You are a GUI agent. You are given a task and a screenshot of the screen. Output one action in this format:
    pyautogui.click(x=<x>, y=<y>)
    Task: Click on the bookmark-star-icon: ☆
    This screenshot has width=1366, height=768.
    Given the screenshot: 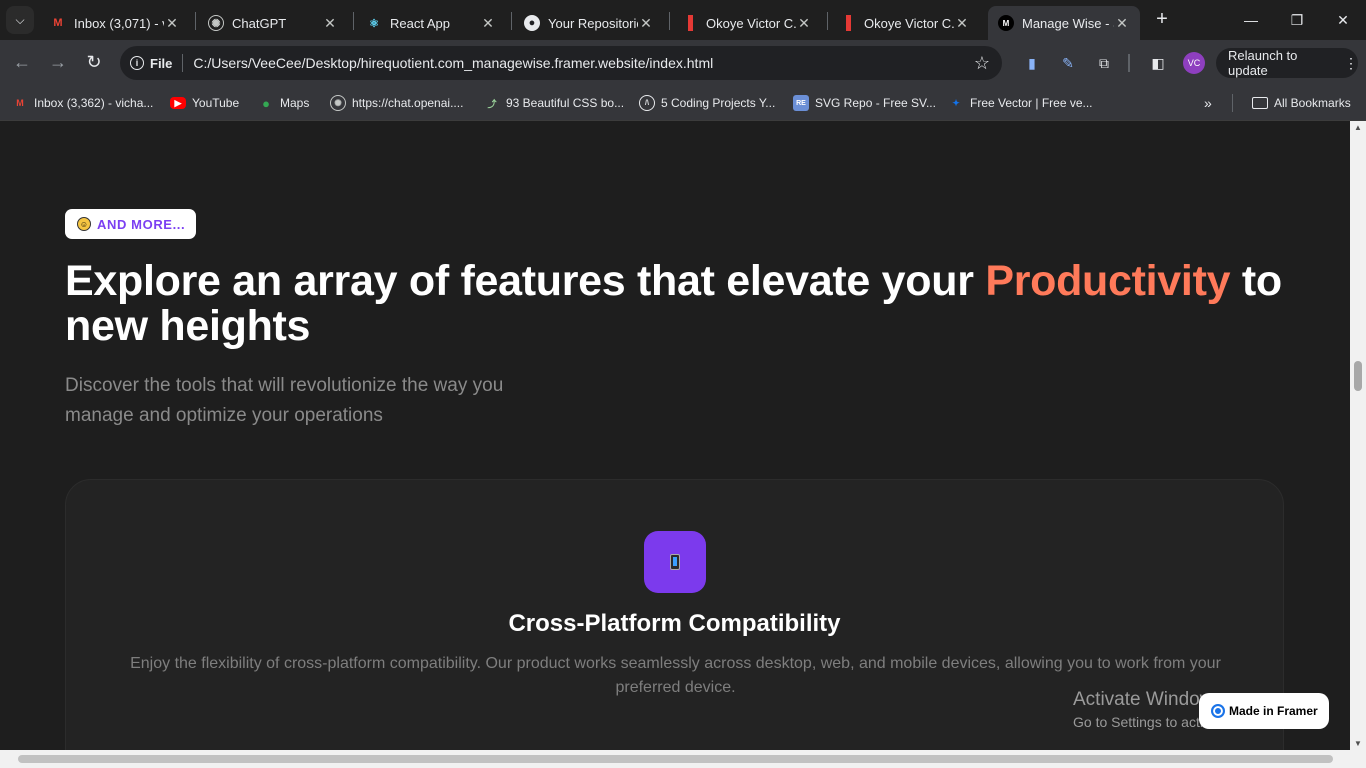 What is the action you would take?
    pyautogui.click(x=982, y=63)
    